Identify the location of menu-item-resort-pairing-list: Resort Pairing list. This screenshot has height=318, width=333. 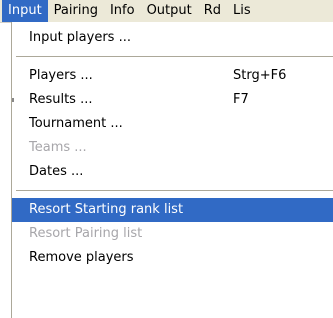
(172, 234).